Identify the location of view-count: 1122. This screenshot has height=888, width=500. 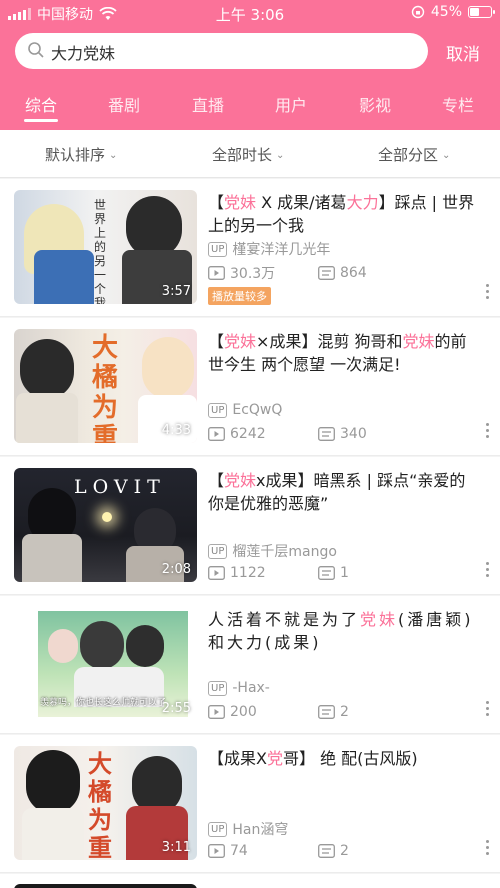
(237, 573).